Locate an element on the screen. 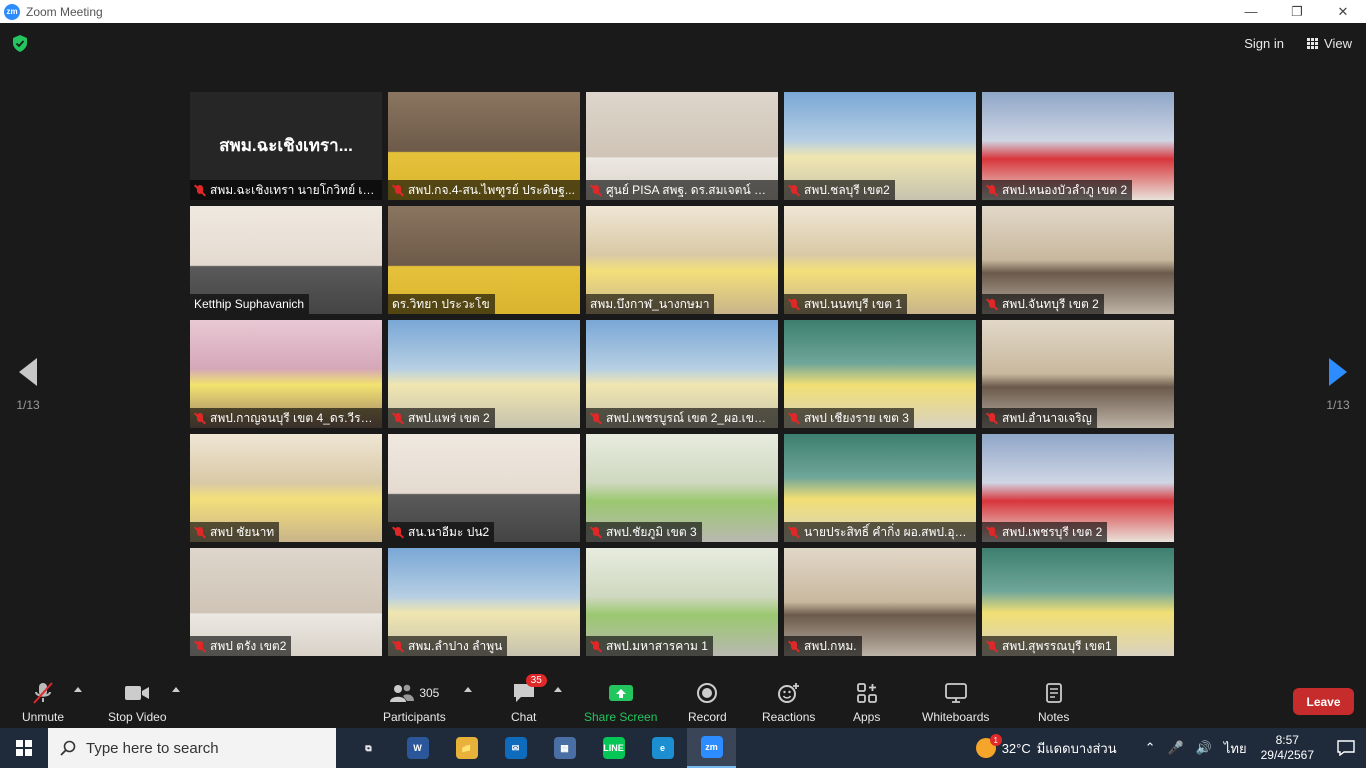 Image resolution: width=1366 pixels, height=768 pixels. participant-caption: สพป ชัยนาท is located at coordinates (235, 532).